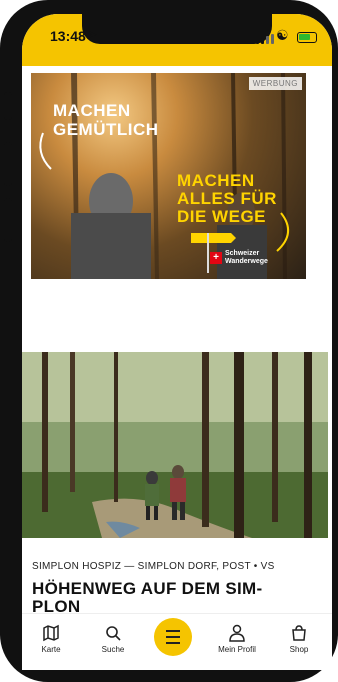 The height and width of the screenshot is (682, 338). I want to click on brand-logo: + Schweizer Wanderwege, so click(239, 258).